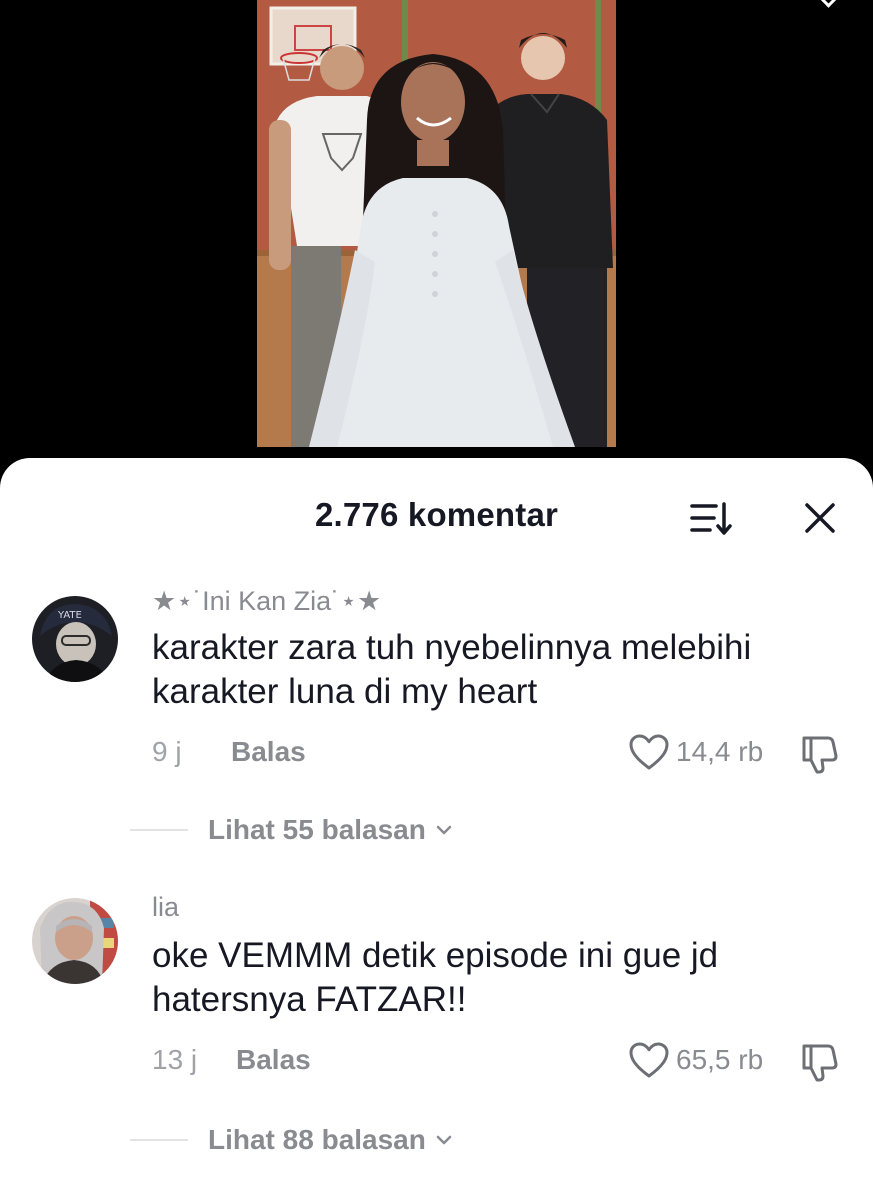 This screenshot has height=1200, width=873. What do you see at coordinates (175, 1059) in the screenshot?
I see `comment-time: 13 j` at bounding box center [175, 1059].